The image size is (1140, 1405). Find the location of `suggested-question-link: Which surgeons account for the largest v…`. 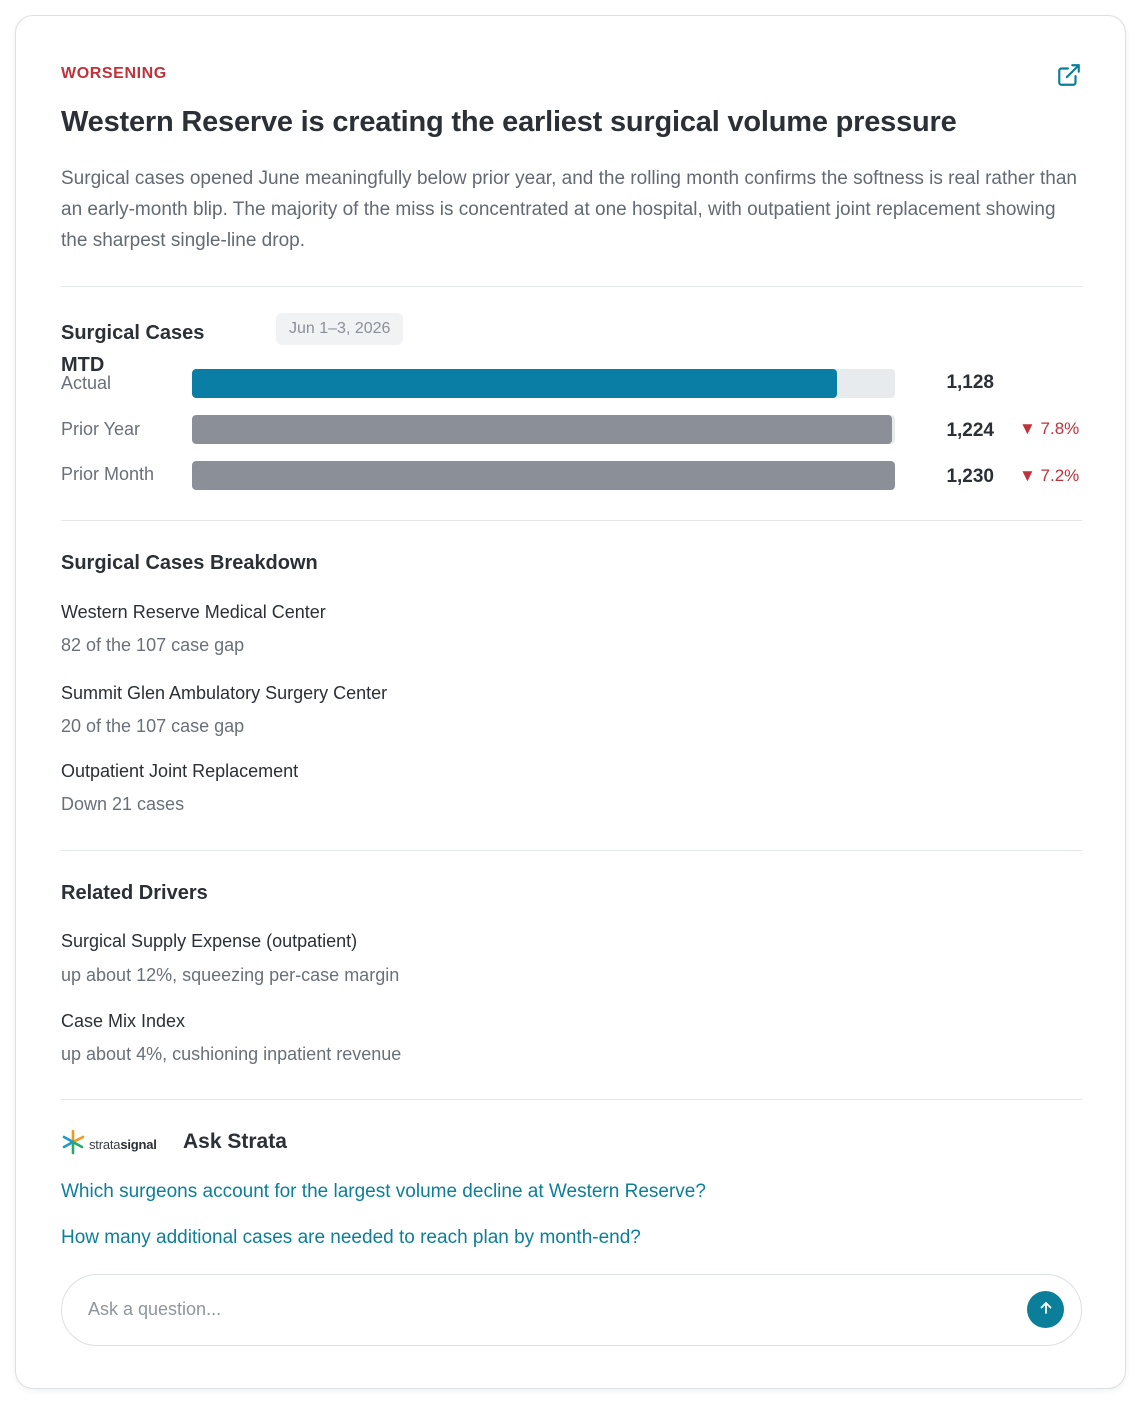

suggested-question-link: Which surgeons account for the largest v… is located at coordinates (383, 1192).